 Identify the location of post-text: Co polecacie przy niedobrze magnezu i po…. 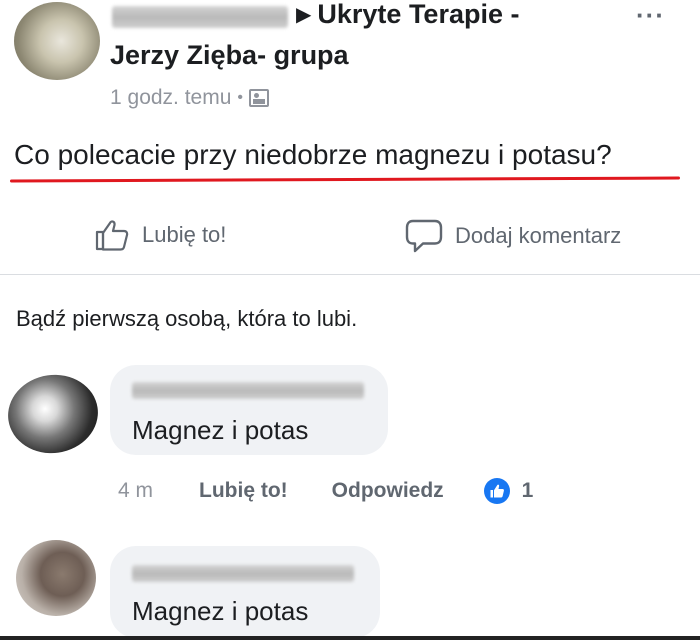
(313, 154).